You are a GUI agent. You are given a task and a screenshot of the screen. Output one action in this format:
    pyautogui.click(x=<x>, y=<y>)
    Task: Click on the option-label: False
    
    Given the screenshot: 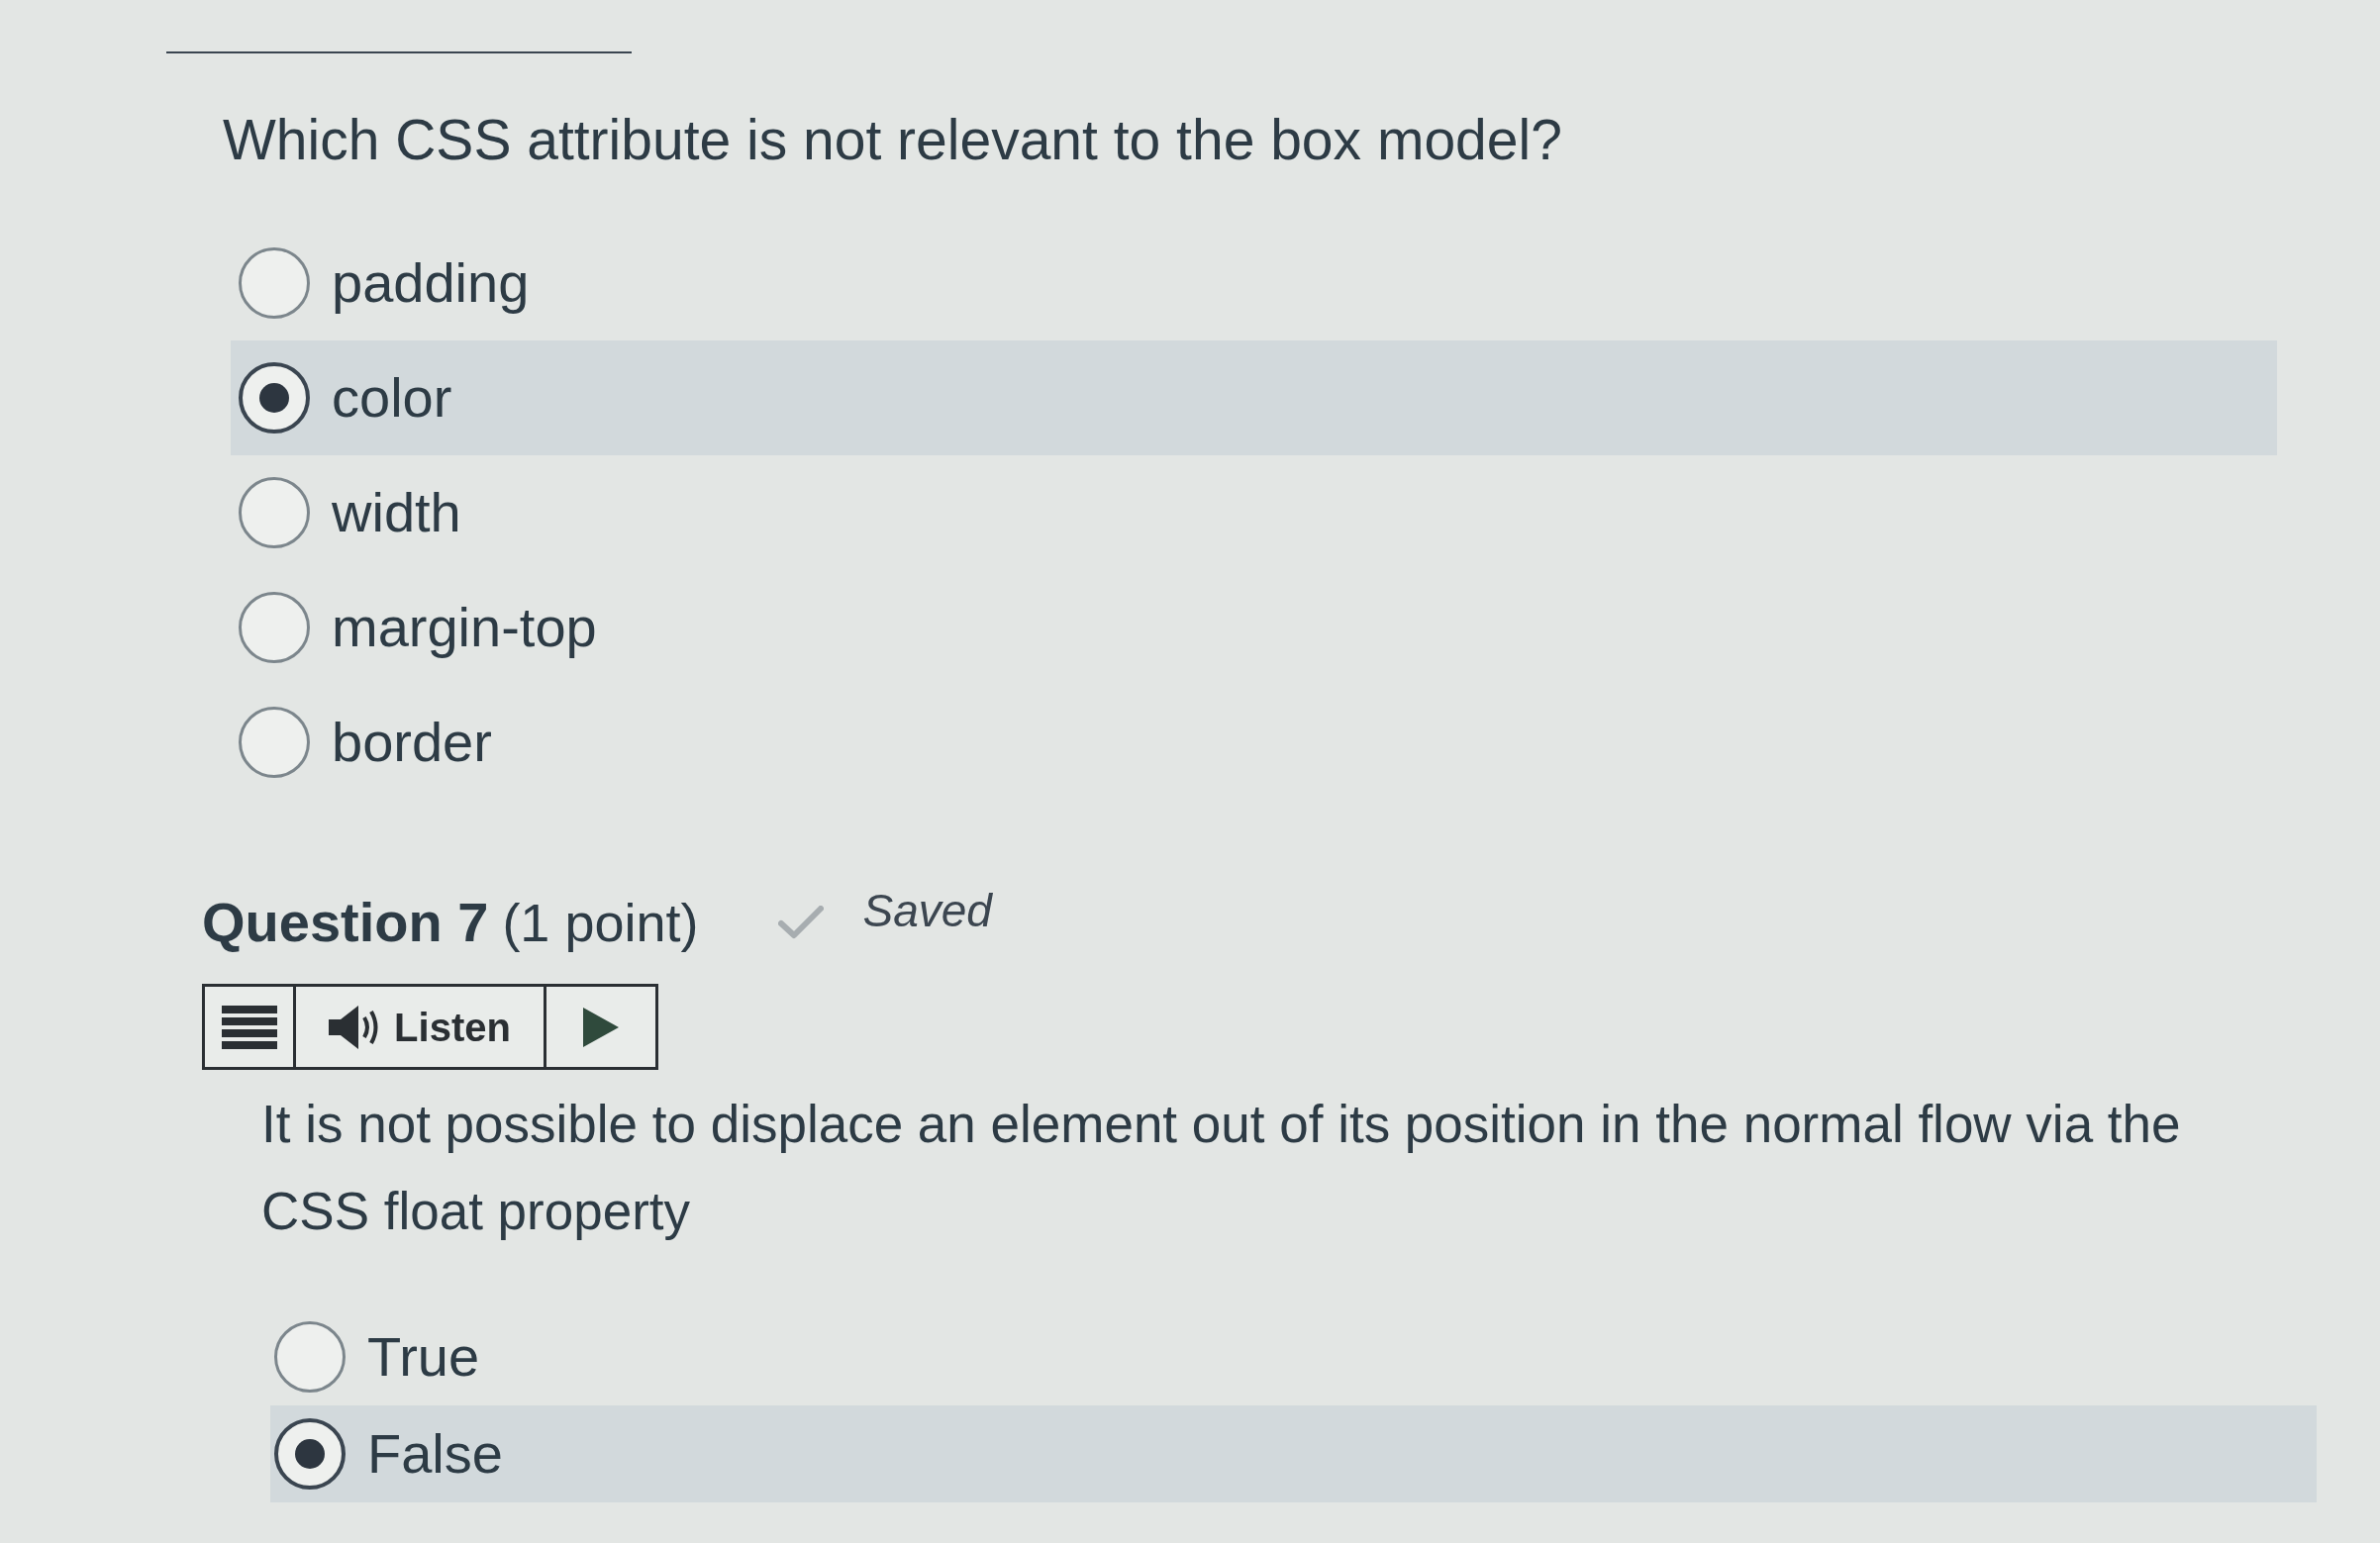 What is the action you would take?
    pyautogui.click(x=435, y=1454)
    